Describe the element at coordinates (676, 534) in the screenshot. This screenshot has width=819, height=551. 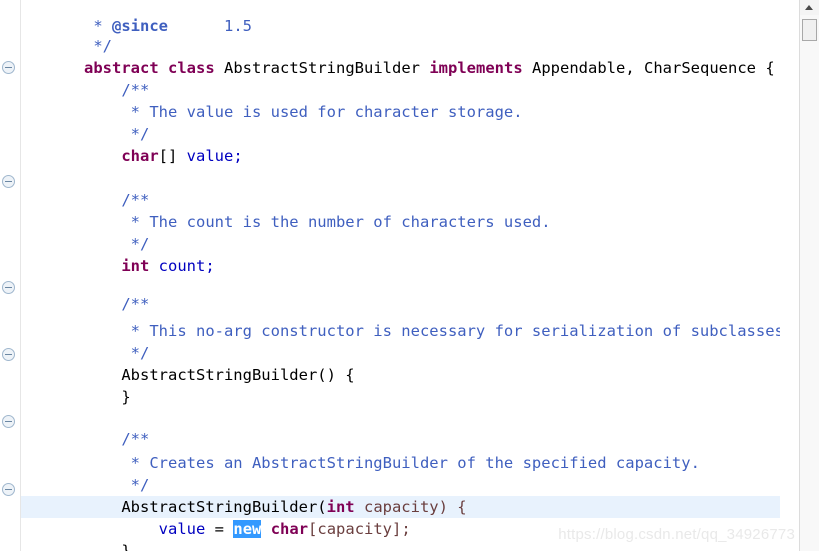
I see `watermark-url: https://blog.csdn.net/qq_34926773` at that location.